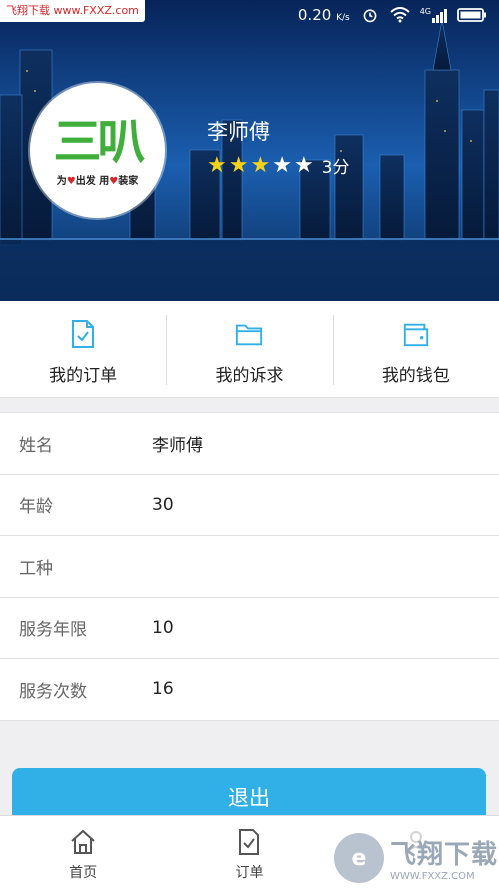 This screenshot has height=890, width=499. I want to click on info-row-trade: 工种, so click(249, 567).